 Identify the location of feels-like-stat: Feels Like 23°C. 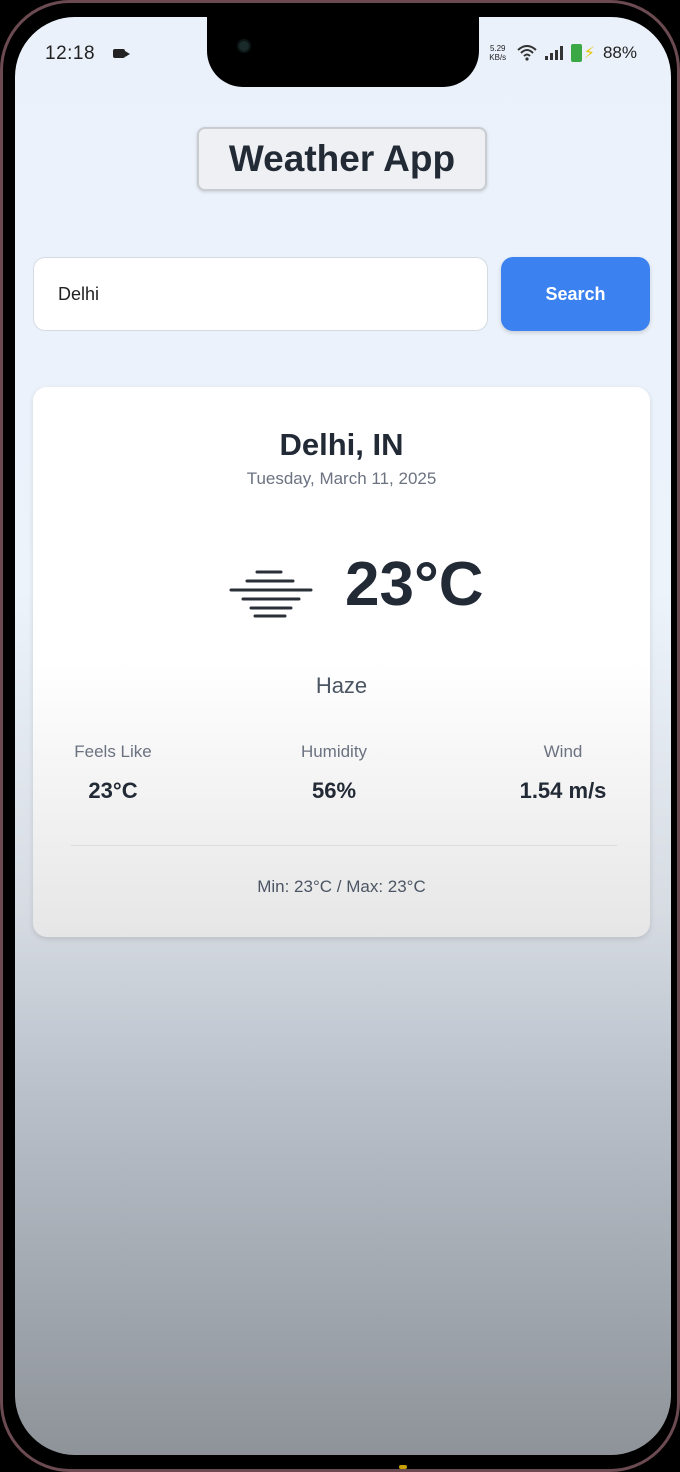
(113, 773).